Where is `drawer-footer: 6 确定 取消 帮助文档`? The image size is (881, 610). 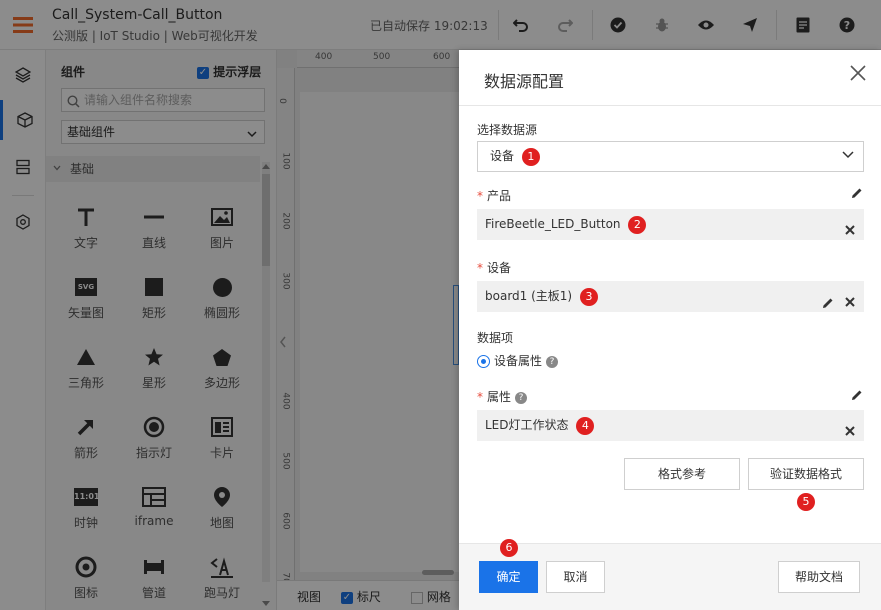 drawer-footer: 6 确定 取消 帮助文档 is located at coordinates (670, 574).